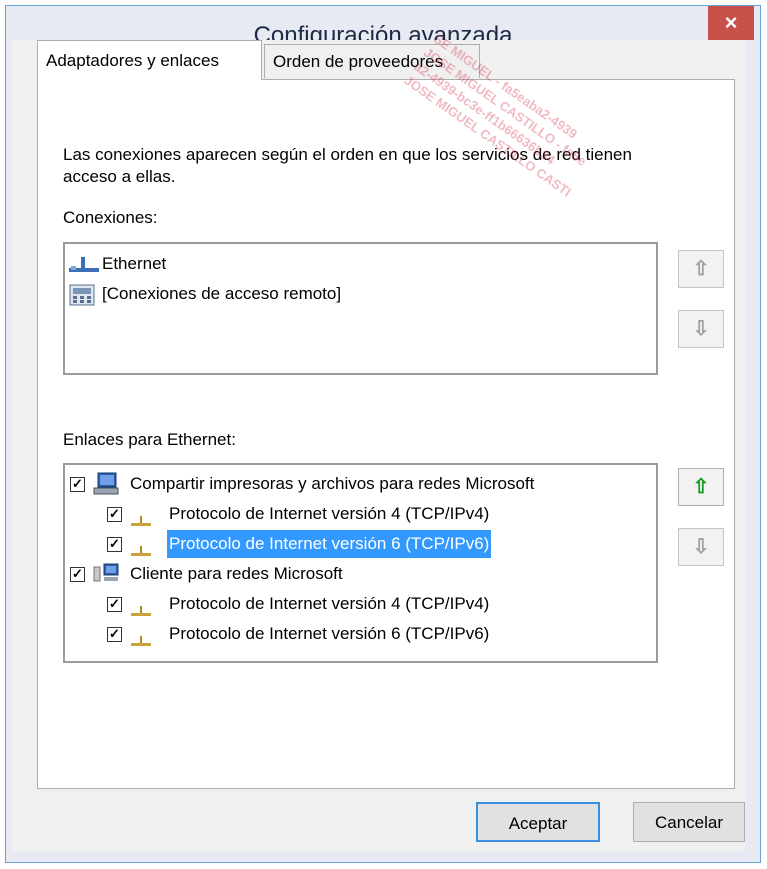 The width and height of the screenshot is (767, 869). Describe the element at coordinates (134, 263) in the screenshot. I see `connection-label: Ethernet` at that location.